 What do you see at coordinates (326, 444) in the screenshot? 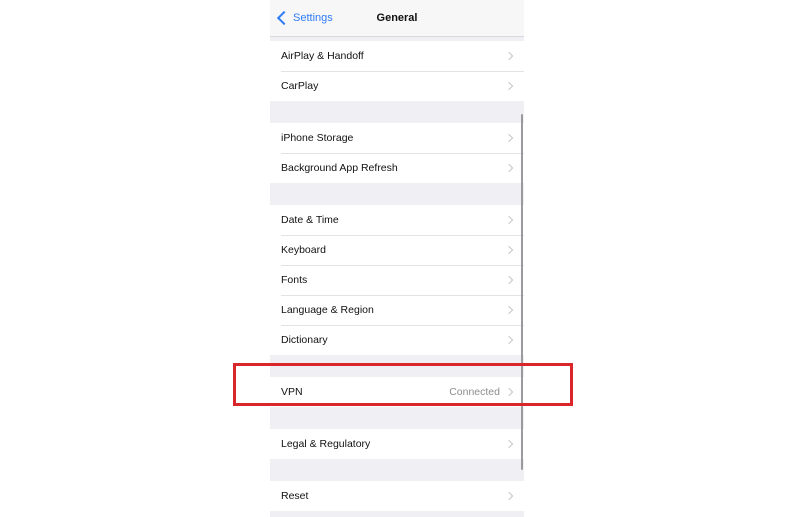
I see `row-label: Legal & Regulatory` at bounding box center [326, 444].